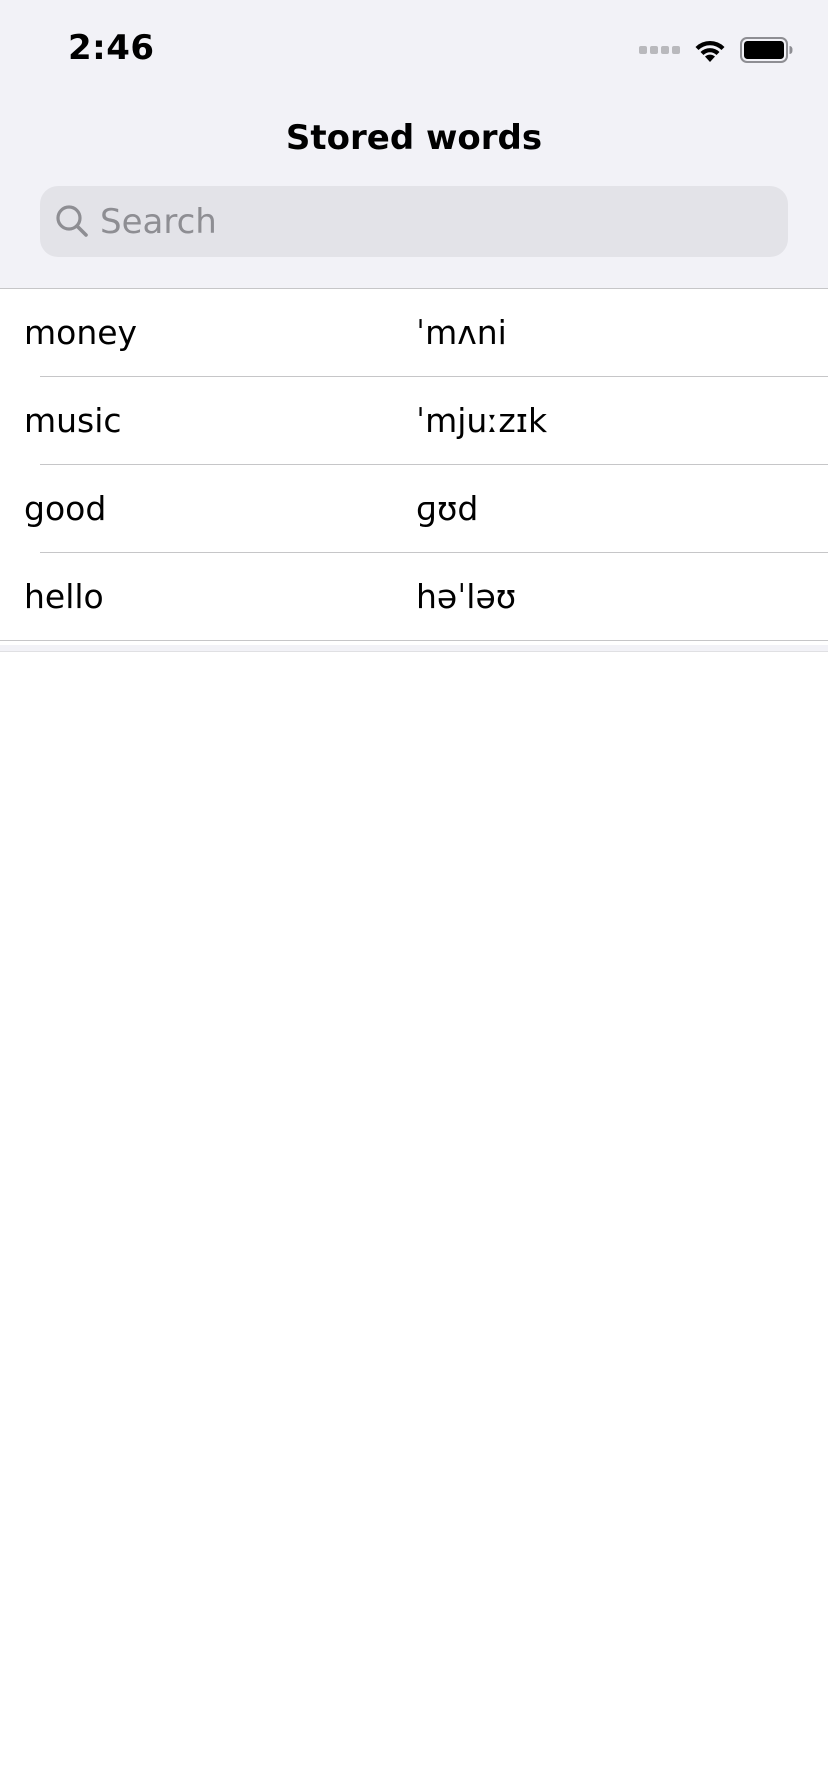 The height and width of the screenshot is (1792, 828). I want to click on status-time: 2:46, so click(111, 48).